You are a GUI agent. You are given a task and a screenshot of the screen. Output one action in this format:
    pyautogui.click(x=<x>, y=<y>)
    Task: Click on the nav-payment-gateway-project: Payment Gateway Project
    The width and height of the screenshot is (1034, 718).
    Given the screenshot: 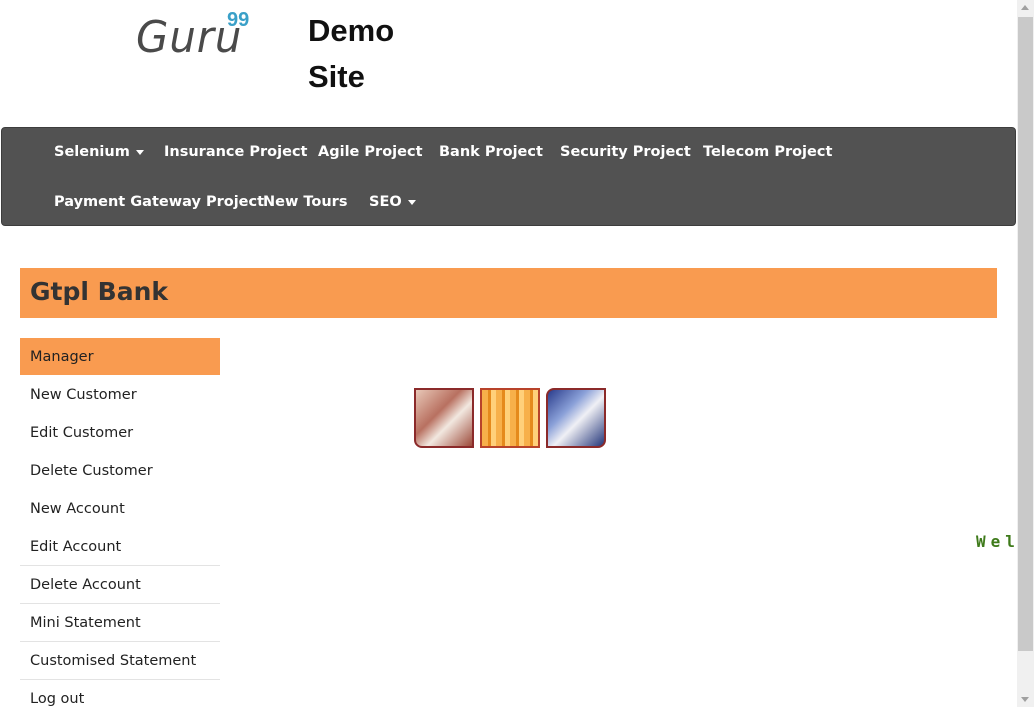 What is the action you would take?
    pyautogui.click(x=159, y=202)
    